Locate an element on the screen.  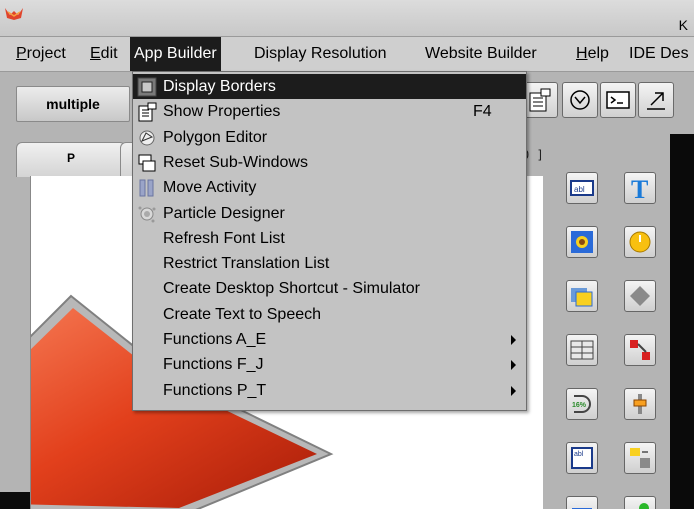
menu-item-restrict-translation-list: Restrict Translation List is located at coordinates (329, 263).